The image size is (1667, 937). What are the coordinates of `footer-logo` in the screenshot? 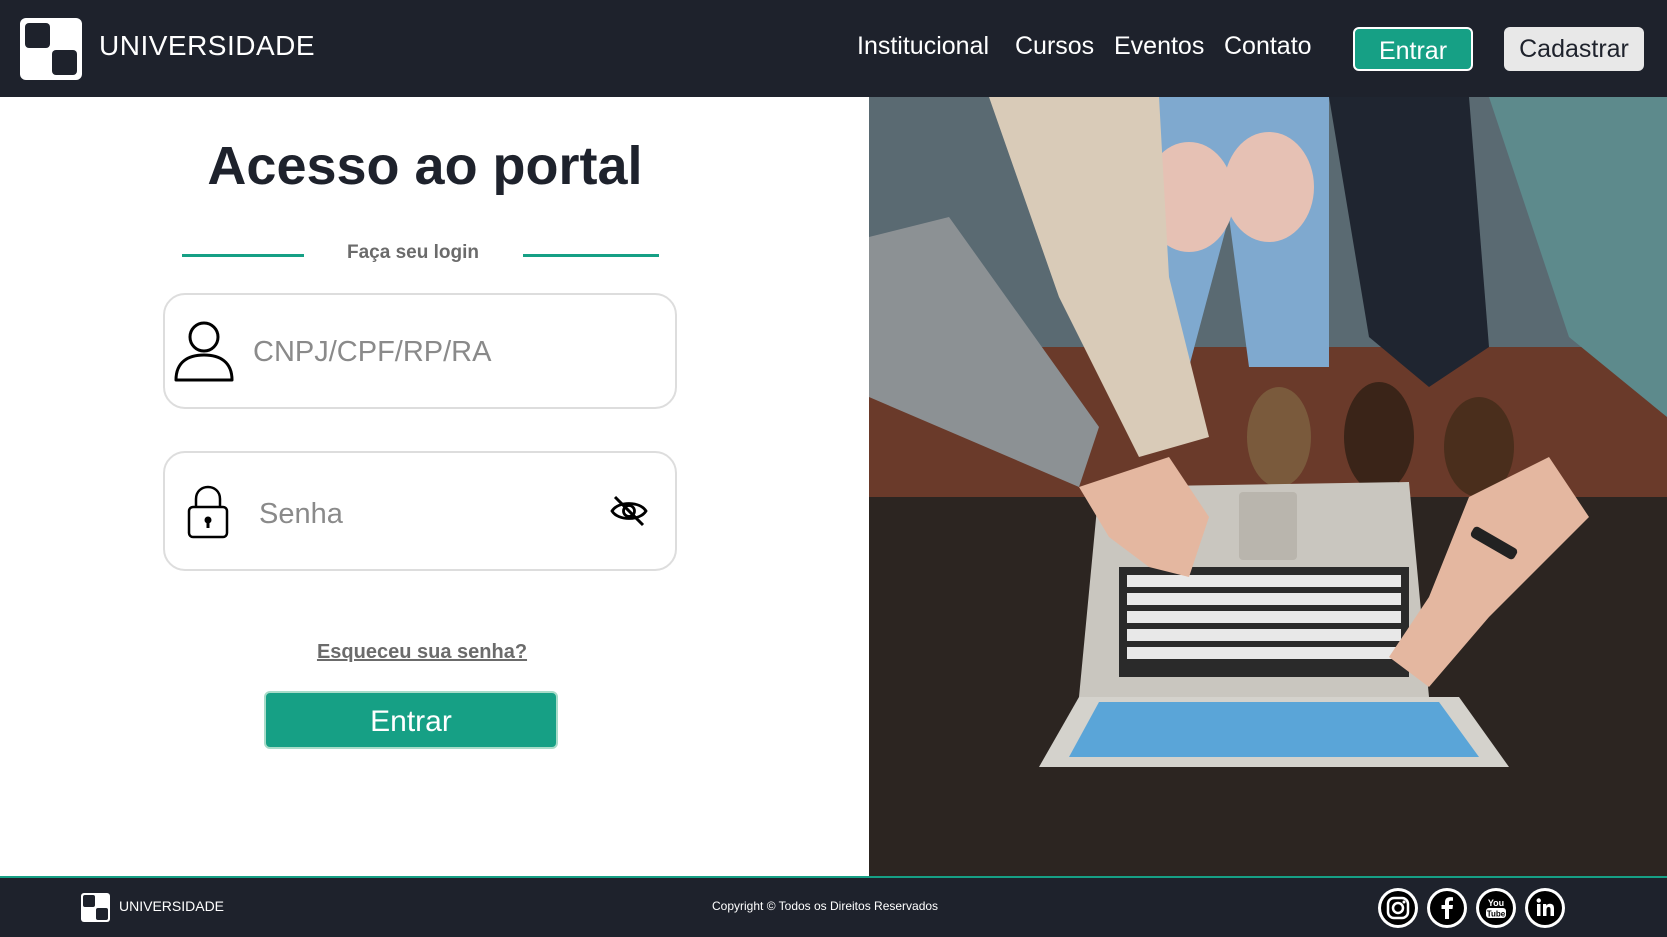 It's located at (95, 907).